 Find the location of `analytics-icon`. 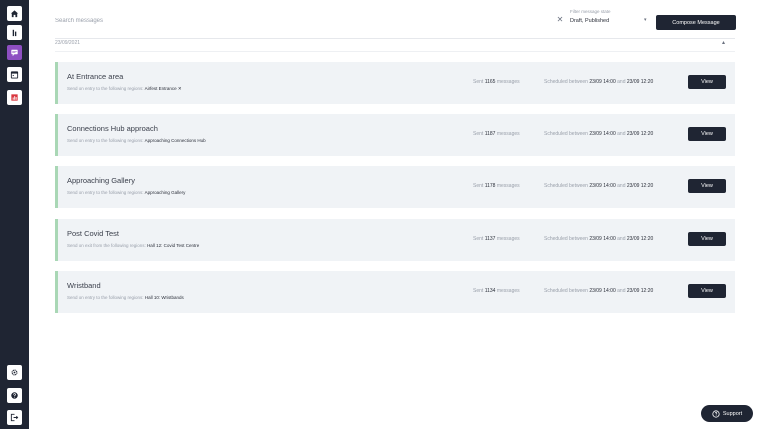

analytics-icon is located at coordinates (14, 97).